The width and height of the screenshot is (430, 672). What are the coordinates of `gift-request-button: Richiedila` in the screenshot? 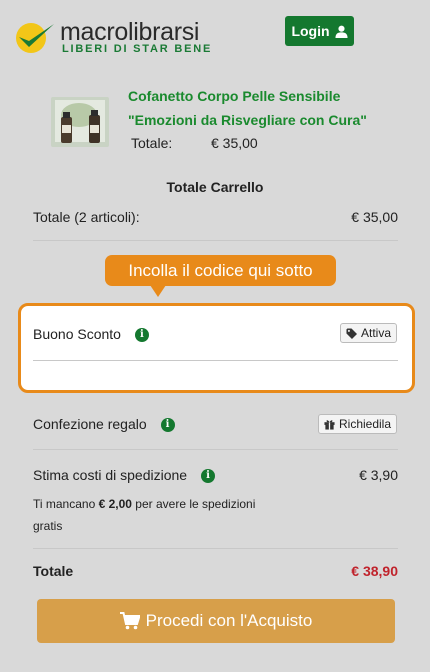 It's located at (358, 424).